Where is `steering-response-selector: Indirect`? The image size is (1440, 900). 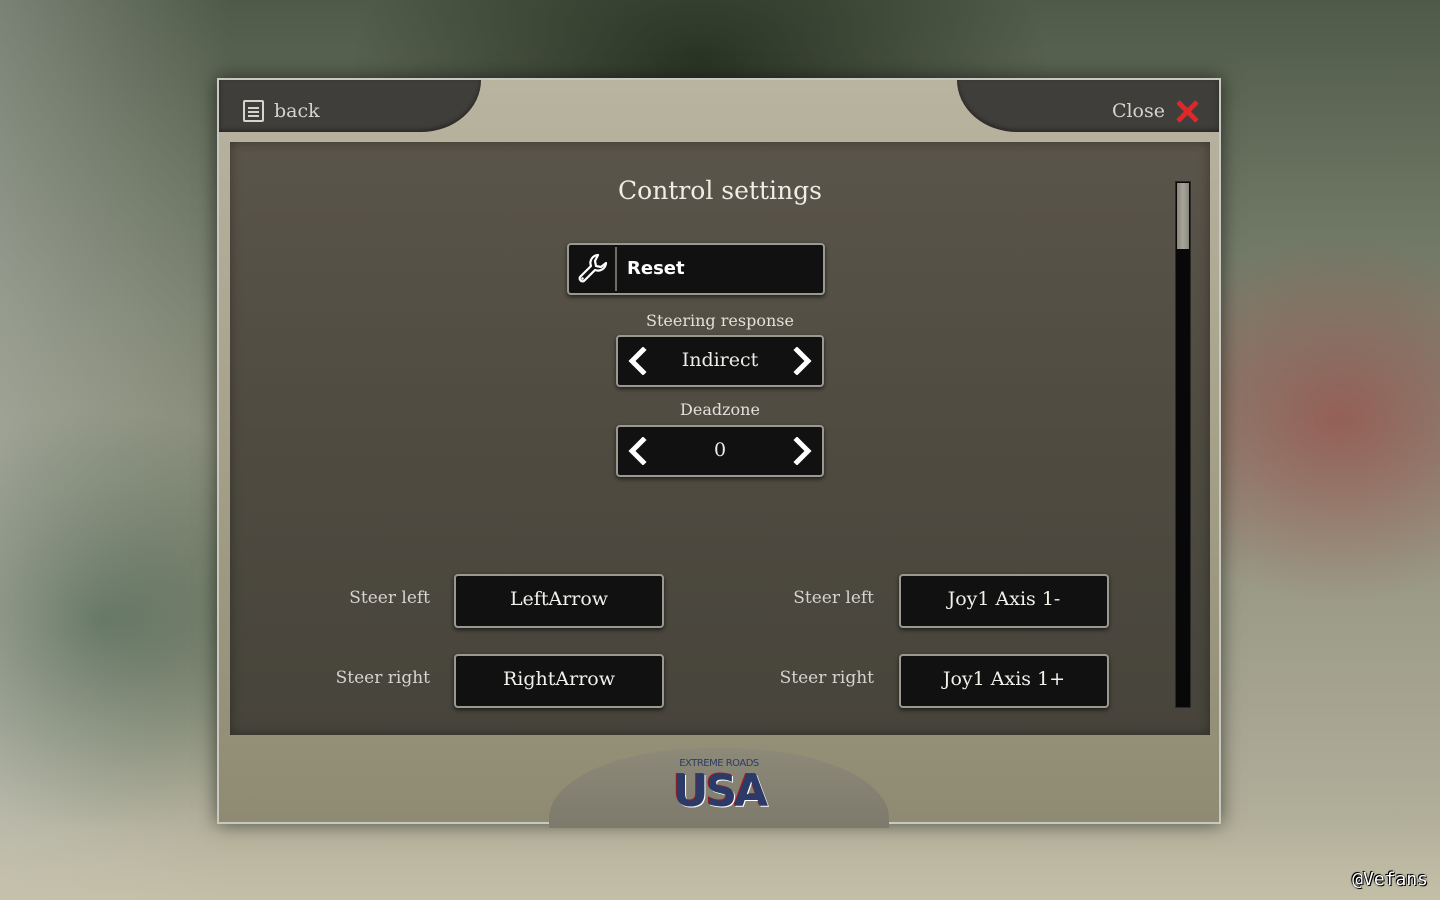
steering-response-selector: Indirect is located at coordinates (720, 361).